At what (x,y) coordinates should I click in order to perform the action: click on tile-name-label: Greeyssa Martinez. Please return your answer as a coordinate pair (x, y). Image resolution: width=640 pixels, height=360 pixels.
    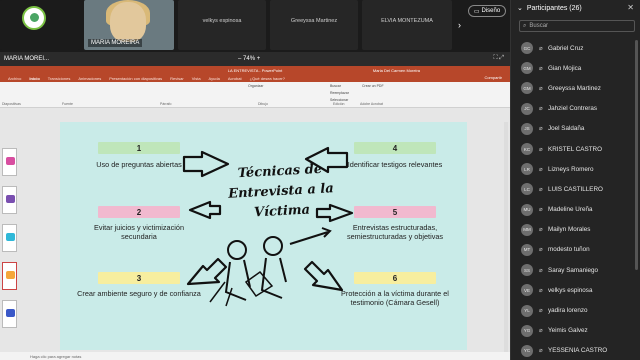
    Looking at the image, I should click on (314, 21).